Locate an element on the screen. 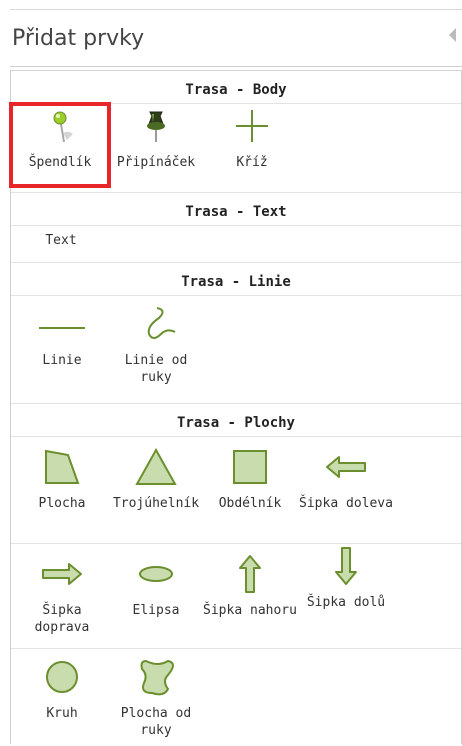  arrow-left-icon is located at coordinates (346, 467).